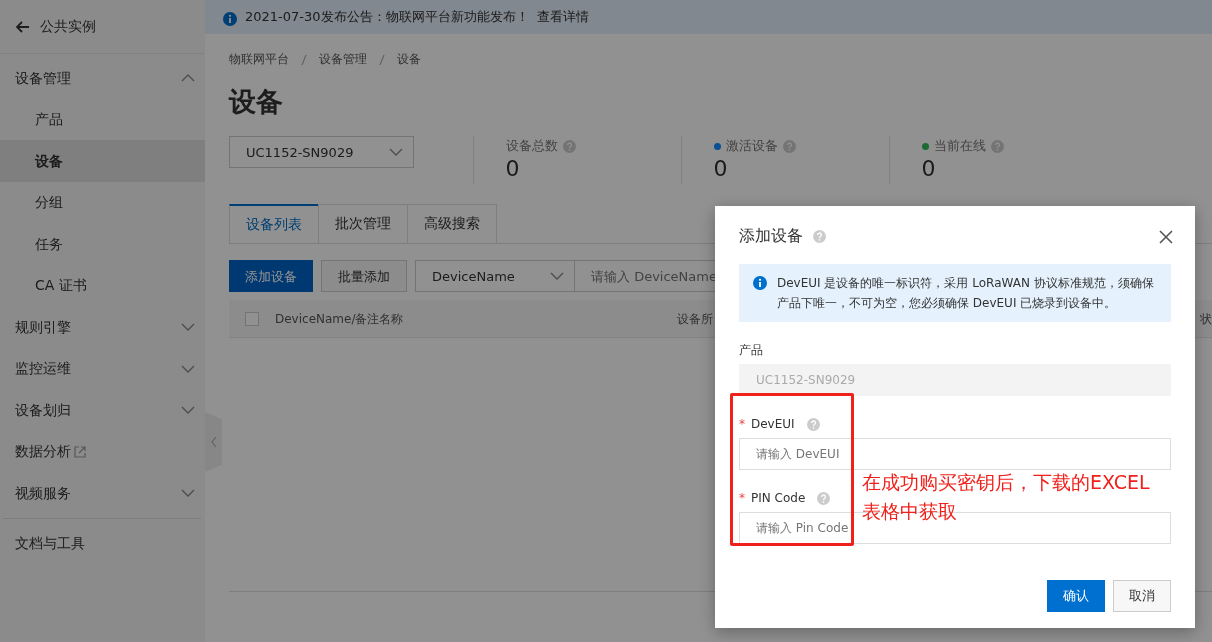 The image size is (1212, 642). What do you see at coordinates (1206, 319) in the screenshot?
I see `column-header: 状` at bounding box center [1206, 319].